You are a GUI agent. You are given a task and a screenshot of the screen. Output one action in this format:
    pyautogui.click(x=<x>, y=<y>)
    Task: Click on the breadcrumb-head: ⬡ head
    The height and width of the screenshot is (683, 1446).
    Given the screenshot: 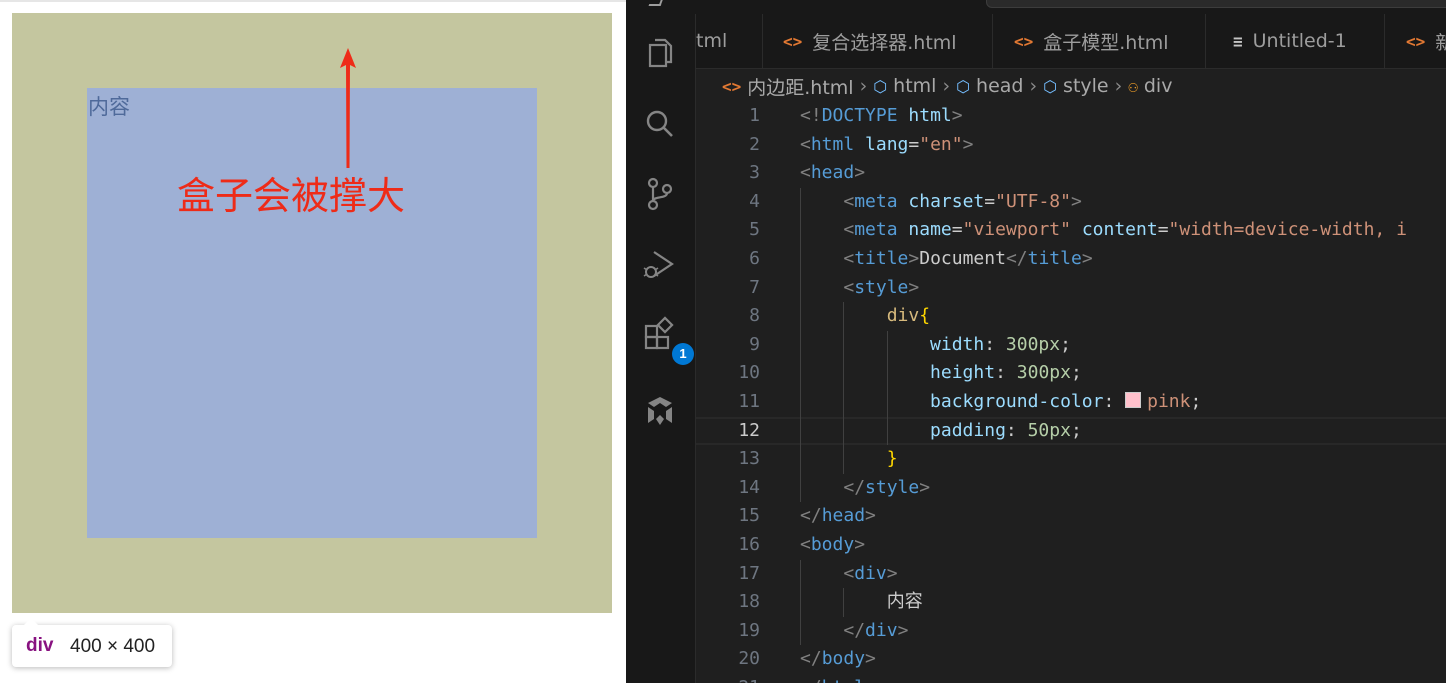 What is the action you would take?
    pyautogui.click(x=989, y=86)
    